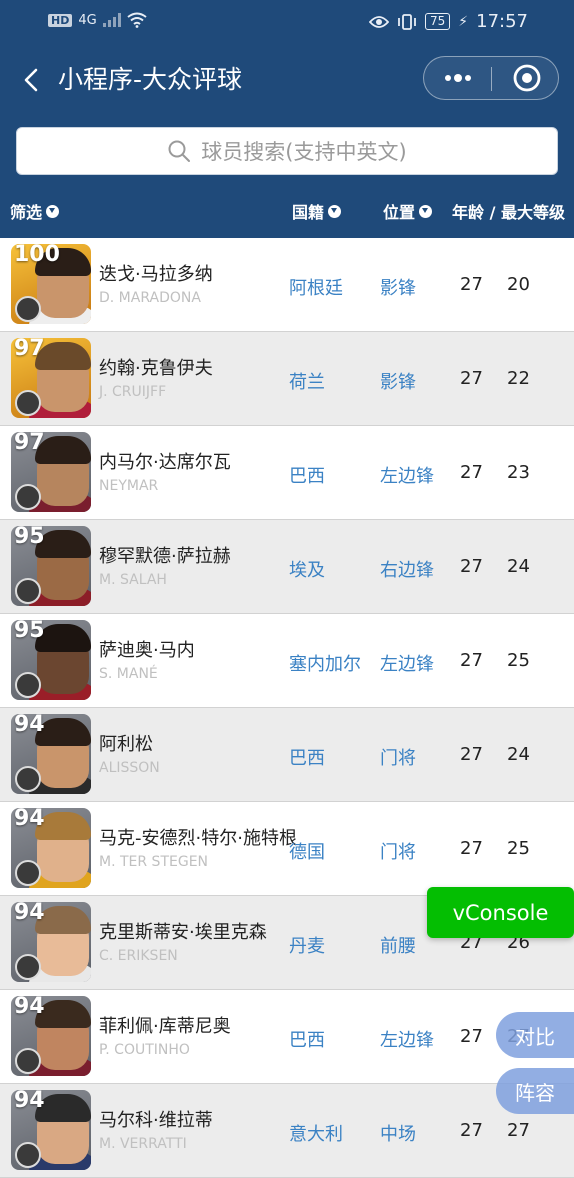  Describe the element at coordinates (463, 21) in the screenshot. I see `charging-icon: ⚡` at that location.